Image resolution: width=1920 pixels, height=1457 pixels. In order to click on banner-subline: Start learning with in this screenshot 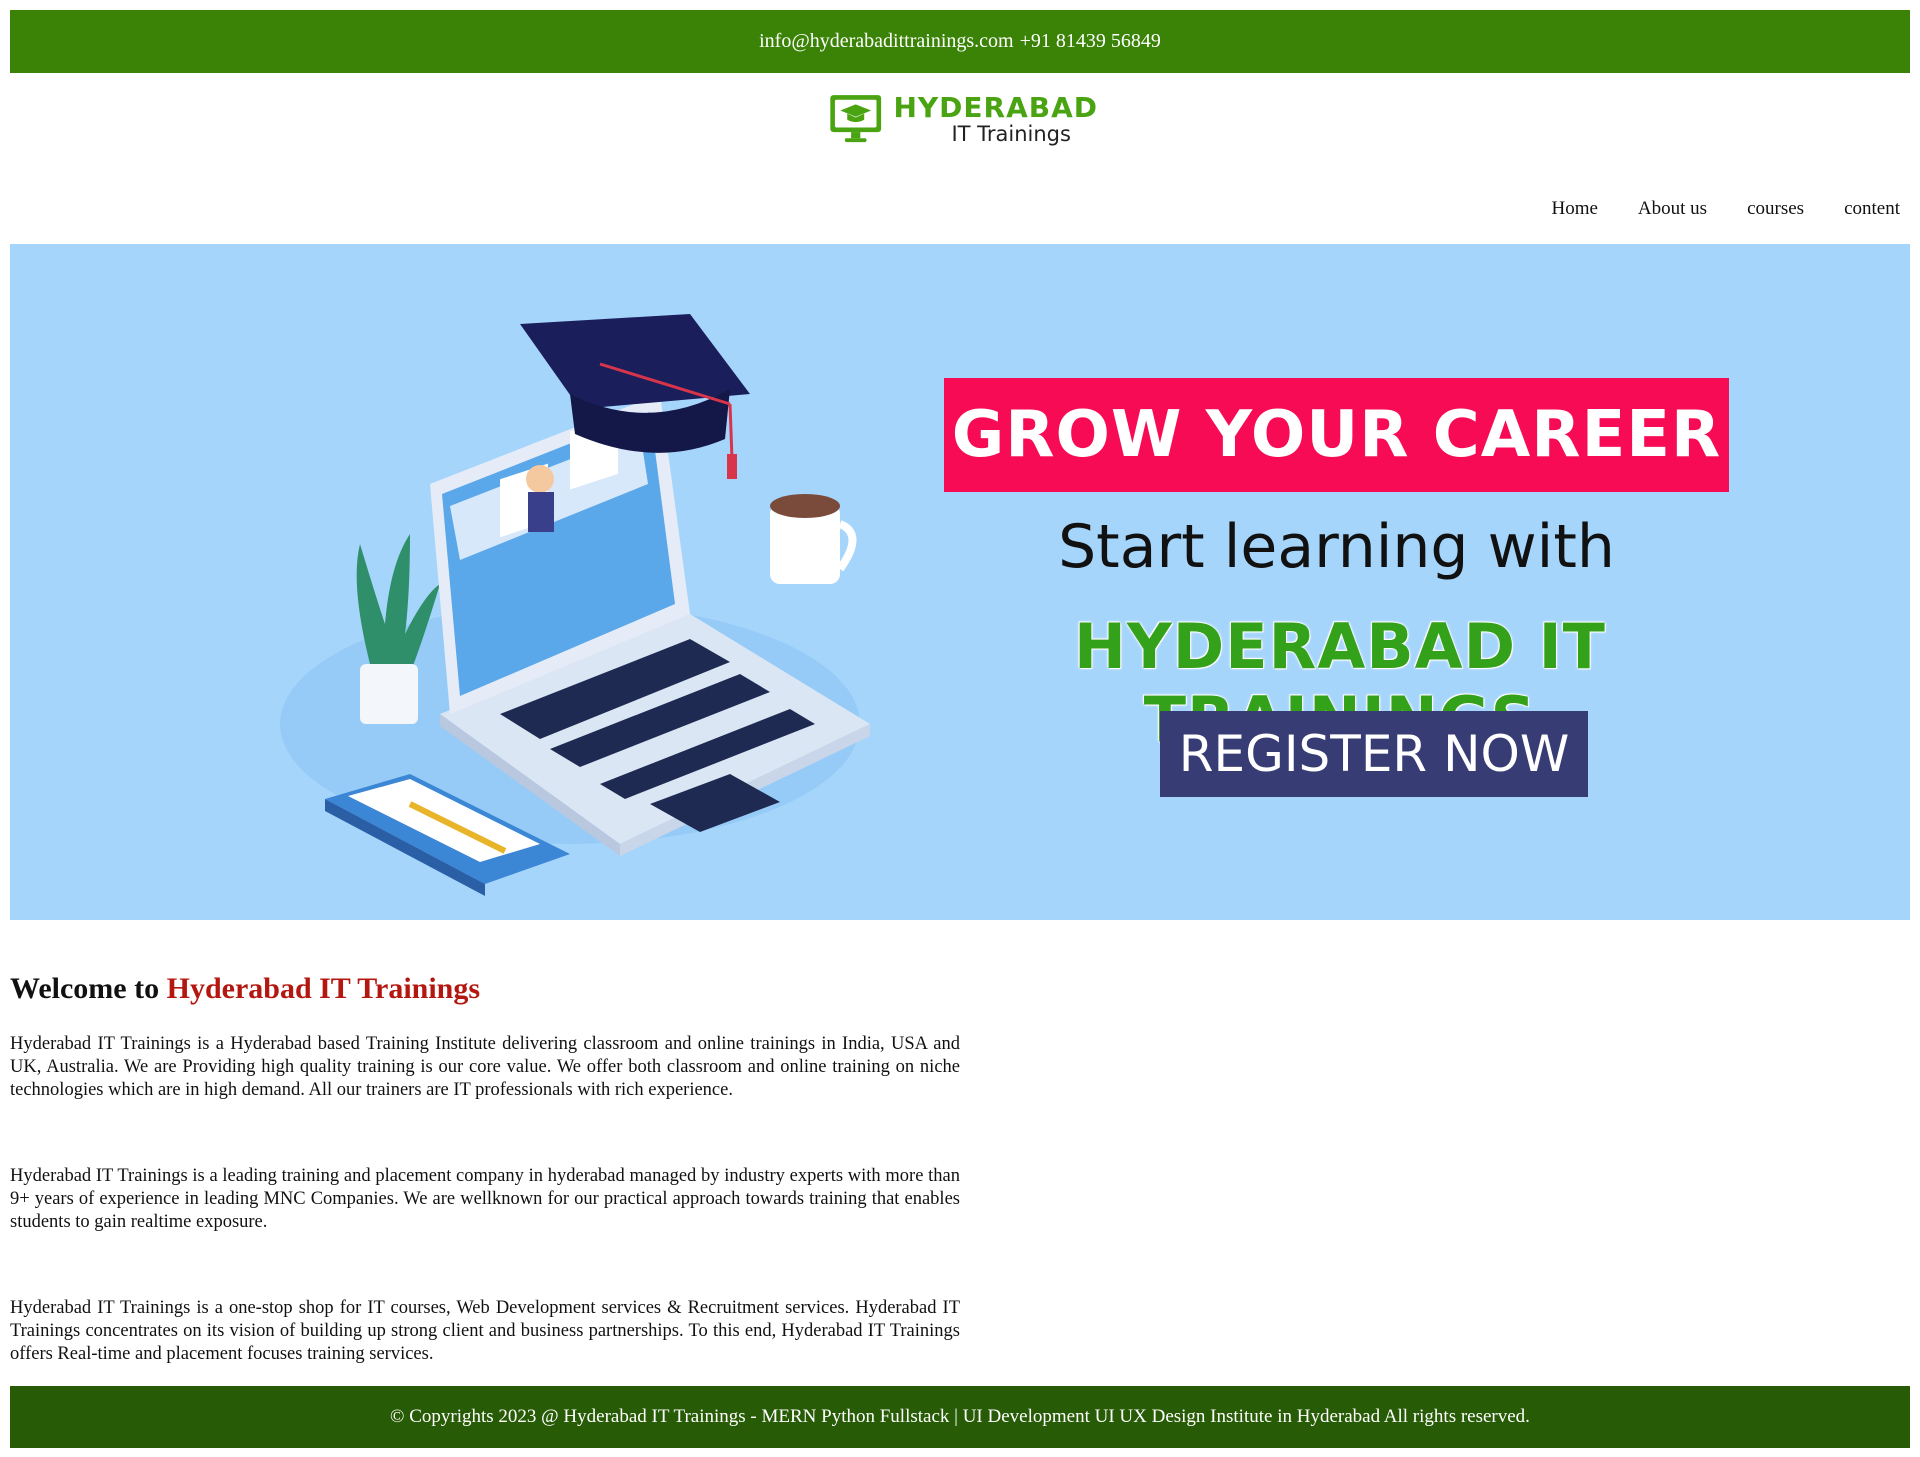, I will do `click(1336, 547)`.